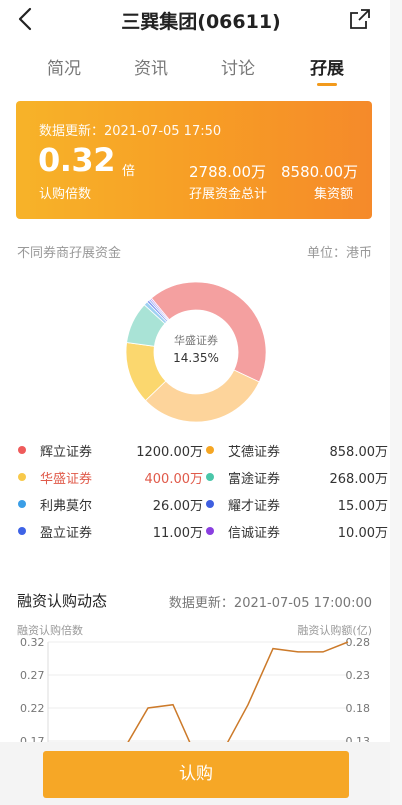 Image resolution: width=402 pixels, height=805 pixels. Describe the element at coordinates (76, 160) in the screenshot. I see `subscription-multiple: 0.32` at that location.